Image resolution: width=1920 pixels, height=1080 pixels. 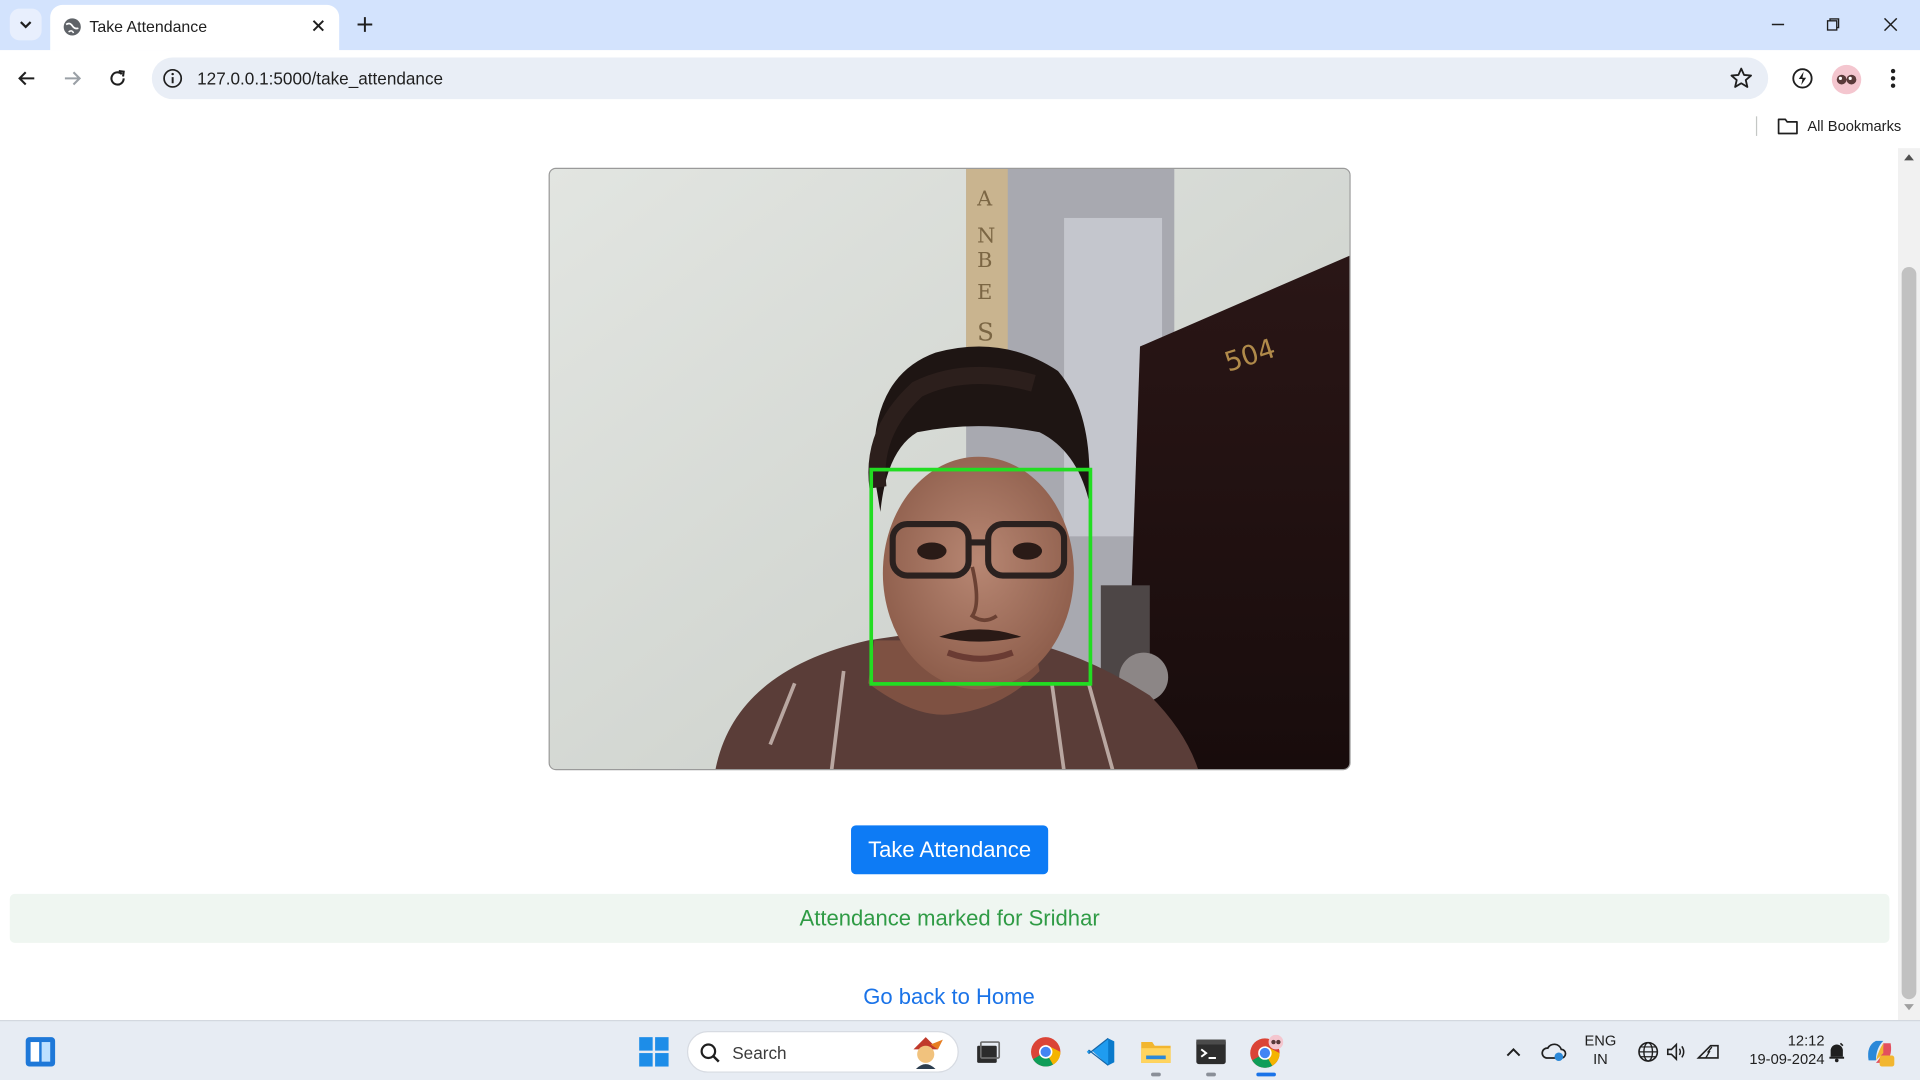 I want to click on tab-search-icon, so click(x=26, y=25).